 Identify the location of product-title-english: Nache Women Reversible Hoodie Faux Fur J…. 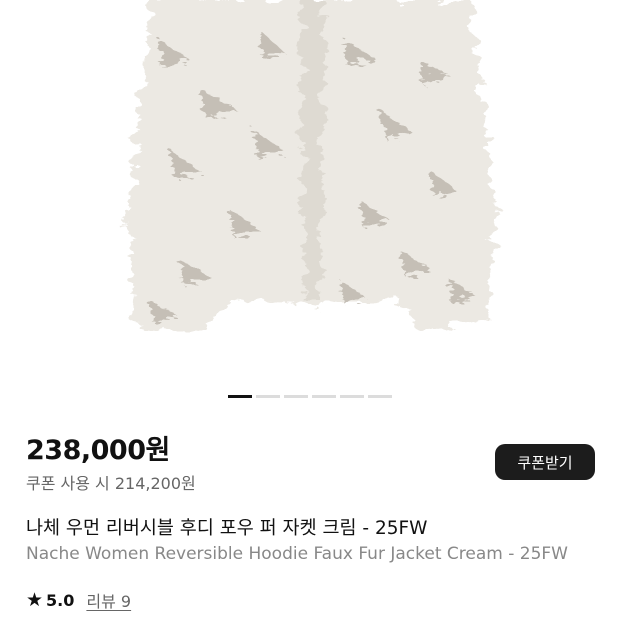
(297, 554).